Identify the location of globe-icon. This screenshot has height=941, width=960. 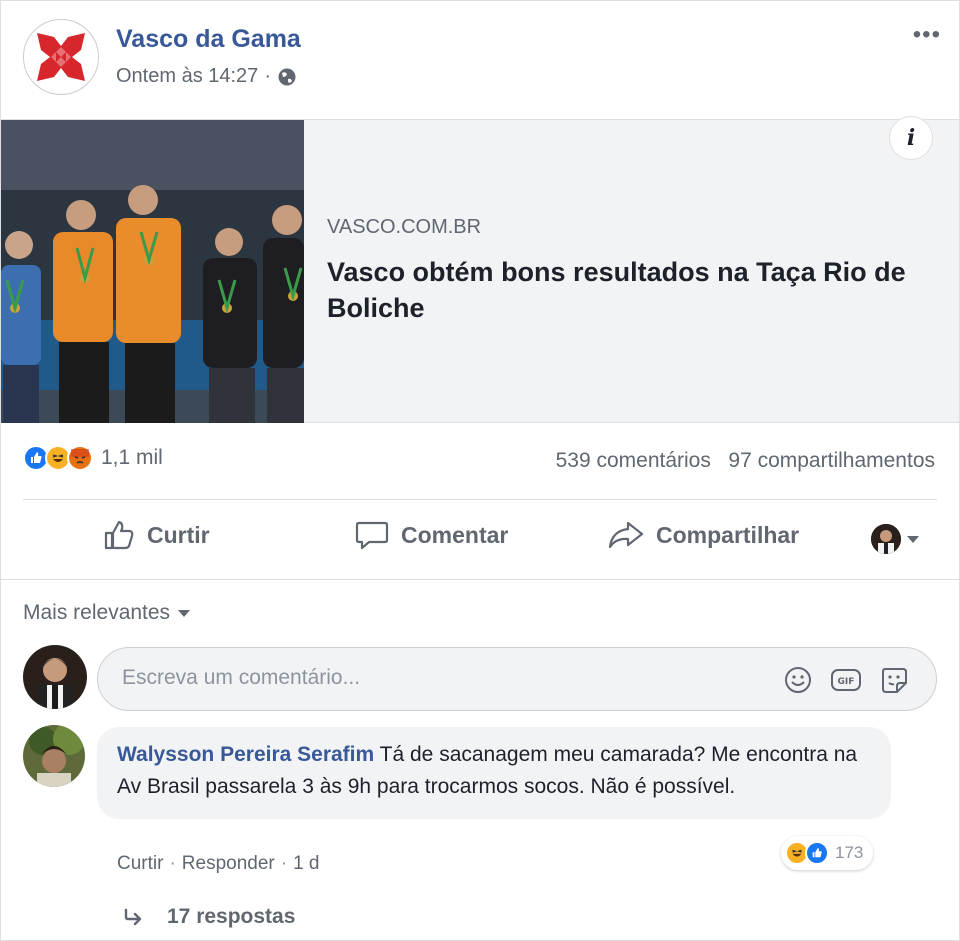
(287, 77).